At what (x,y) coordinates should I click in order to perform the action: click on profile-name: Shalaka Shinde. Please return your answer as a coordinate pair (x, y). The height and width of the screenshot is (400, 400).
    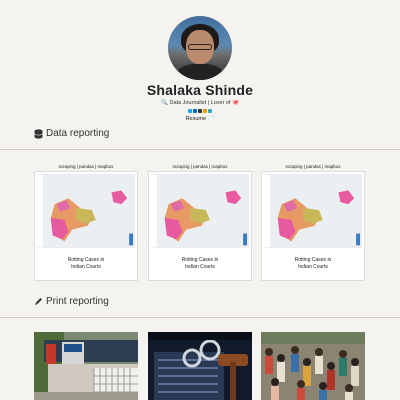
    Looking at the image, I should click on (200, 90).